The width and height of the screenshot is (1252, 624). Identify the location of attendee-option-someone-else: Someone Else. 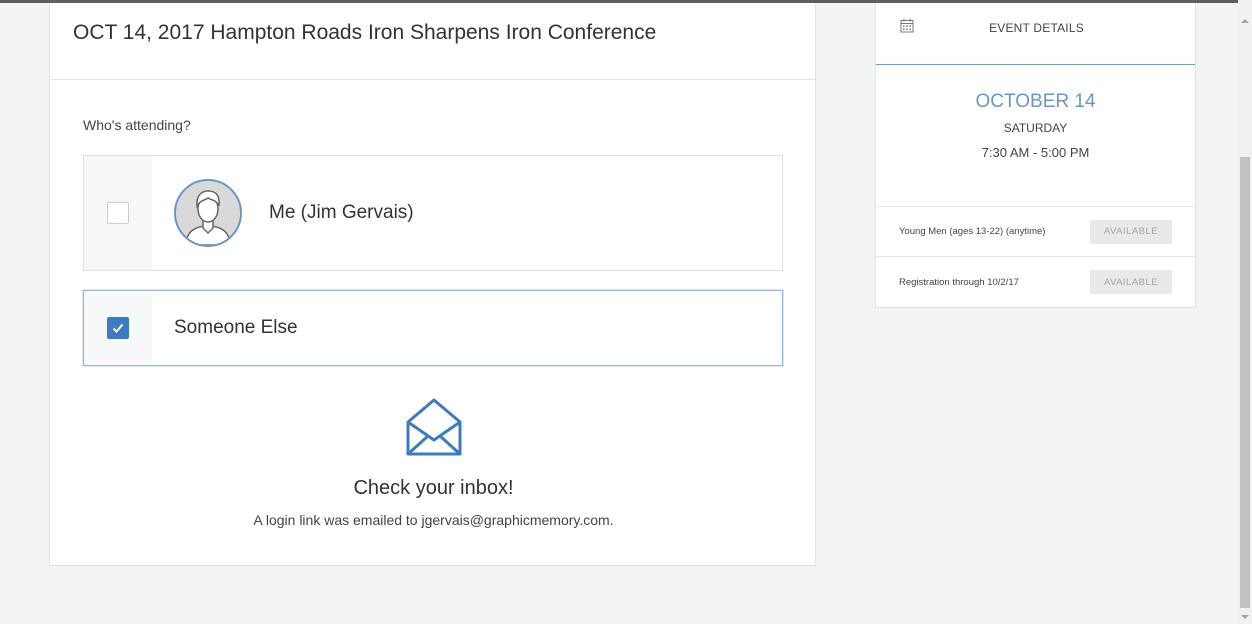
(433, 328).